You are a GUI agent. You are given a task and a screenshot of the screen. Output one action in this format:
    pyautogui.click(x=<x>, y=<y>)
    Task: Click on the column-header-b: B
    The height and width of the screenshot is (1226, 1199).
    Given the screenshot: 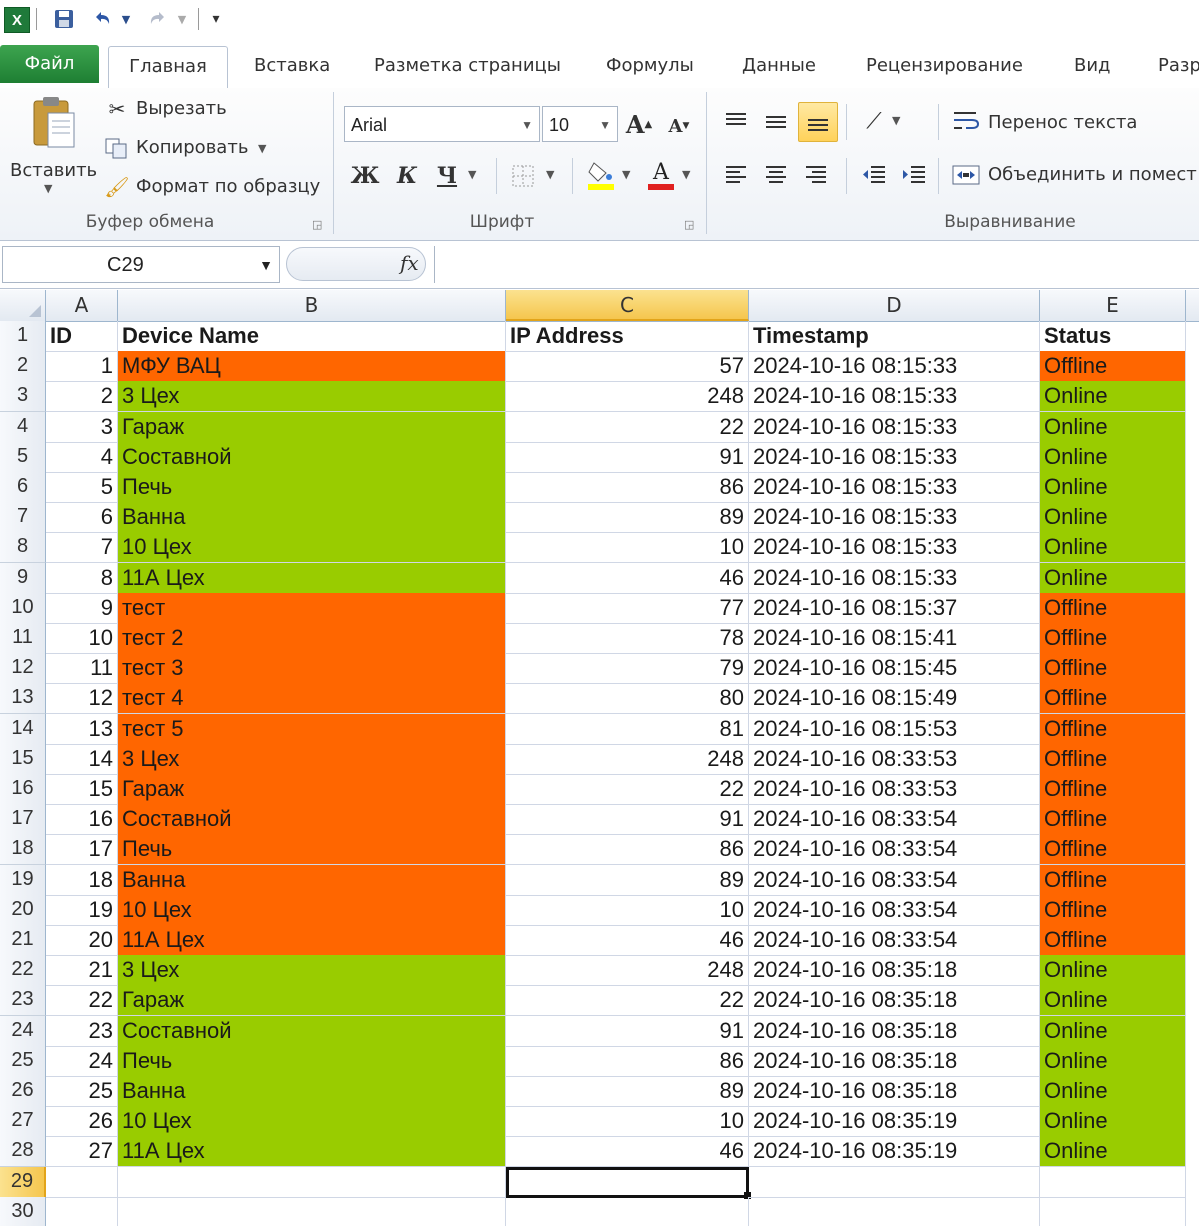 What is the action you would take?
    pyautogui.click(x=312, y=305)
    